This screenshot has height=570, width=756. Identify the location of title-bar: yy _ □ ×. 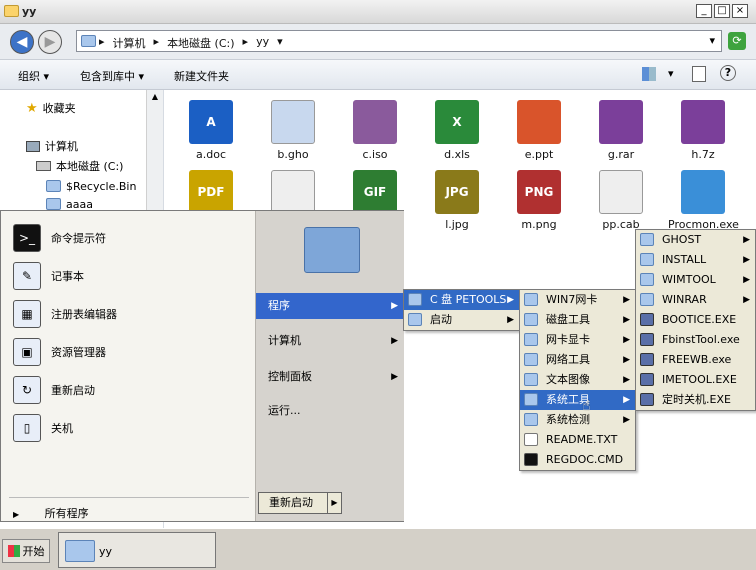
(378, 12).